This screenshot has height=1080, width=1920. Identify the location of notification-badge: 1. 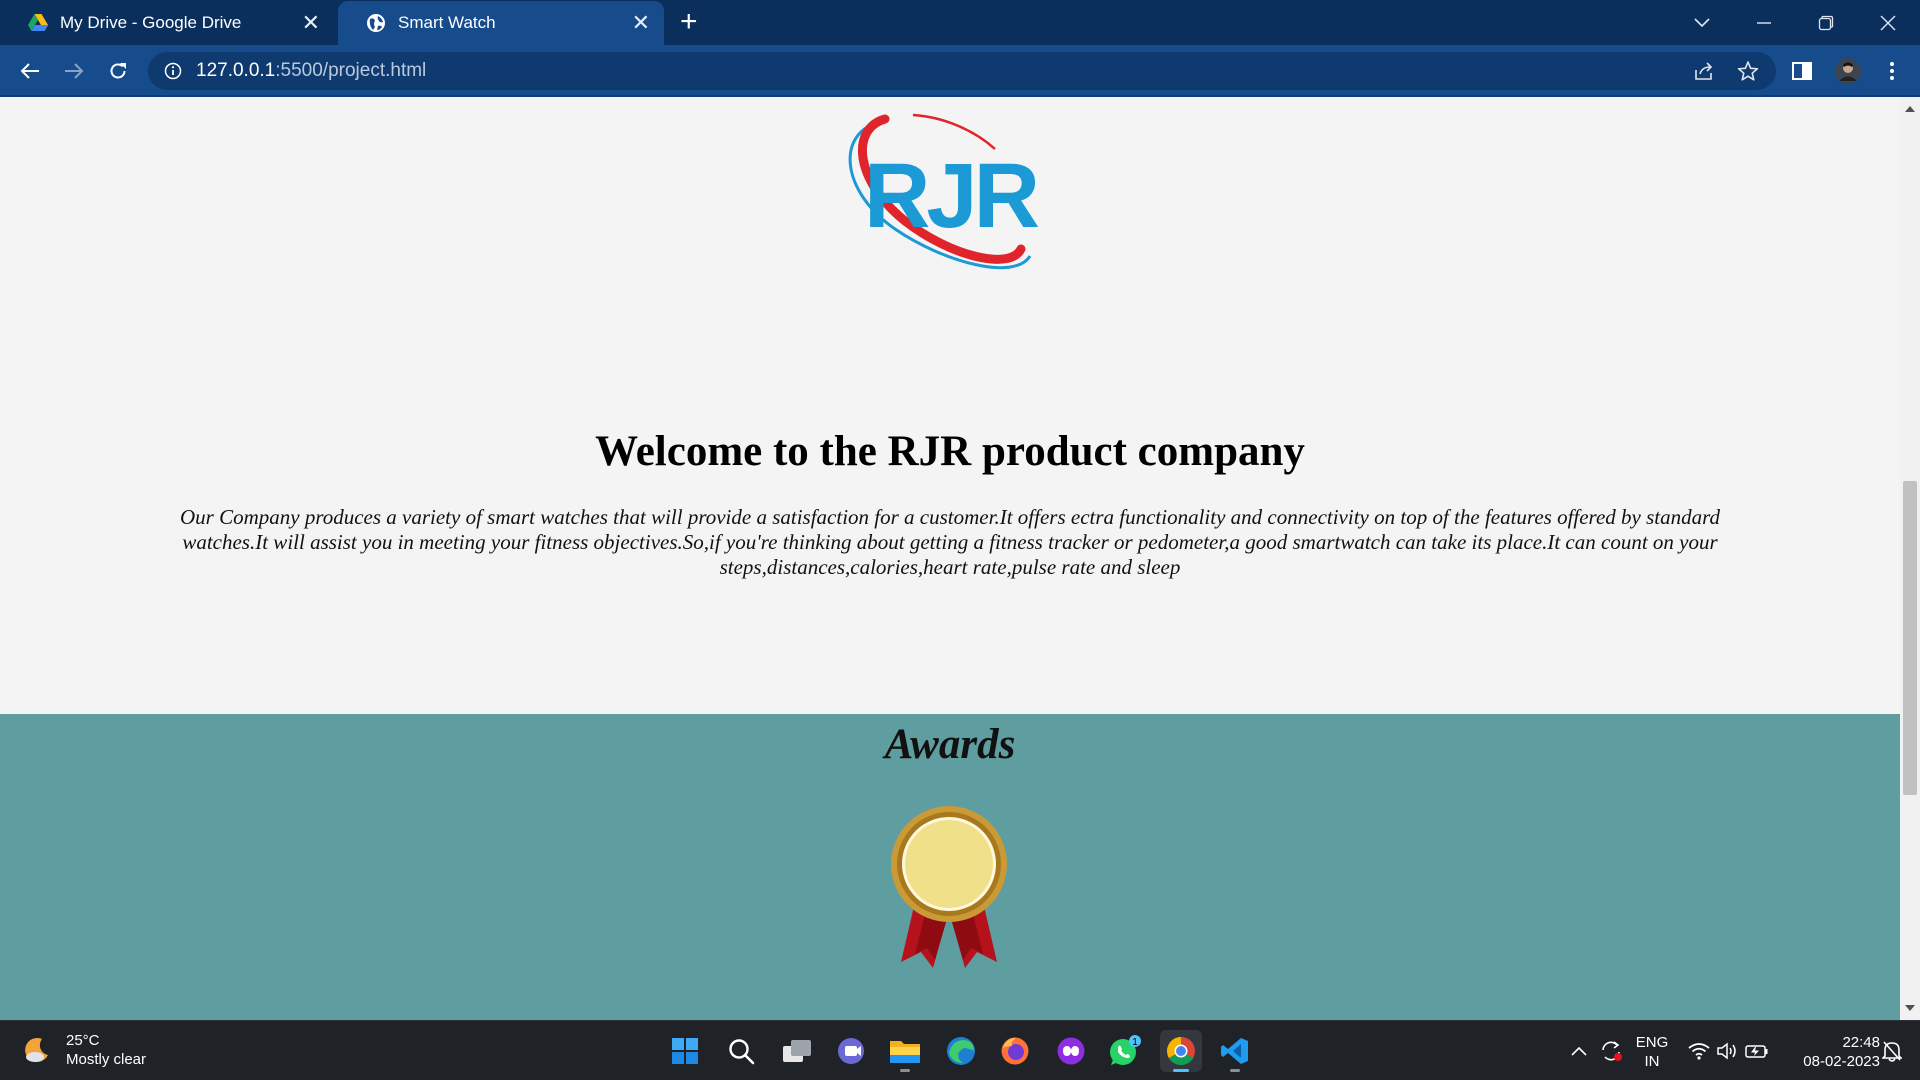
(1135, 1042).